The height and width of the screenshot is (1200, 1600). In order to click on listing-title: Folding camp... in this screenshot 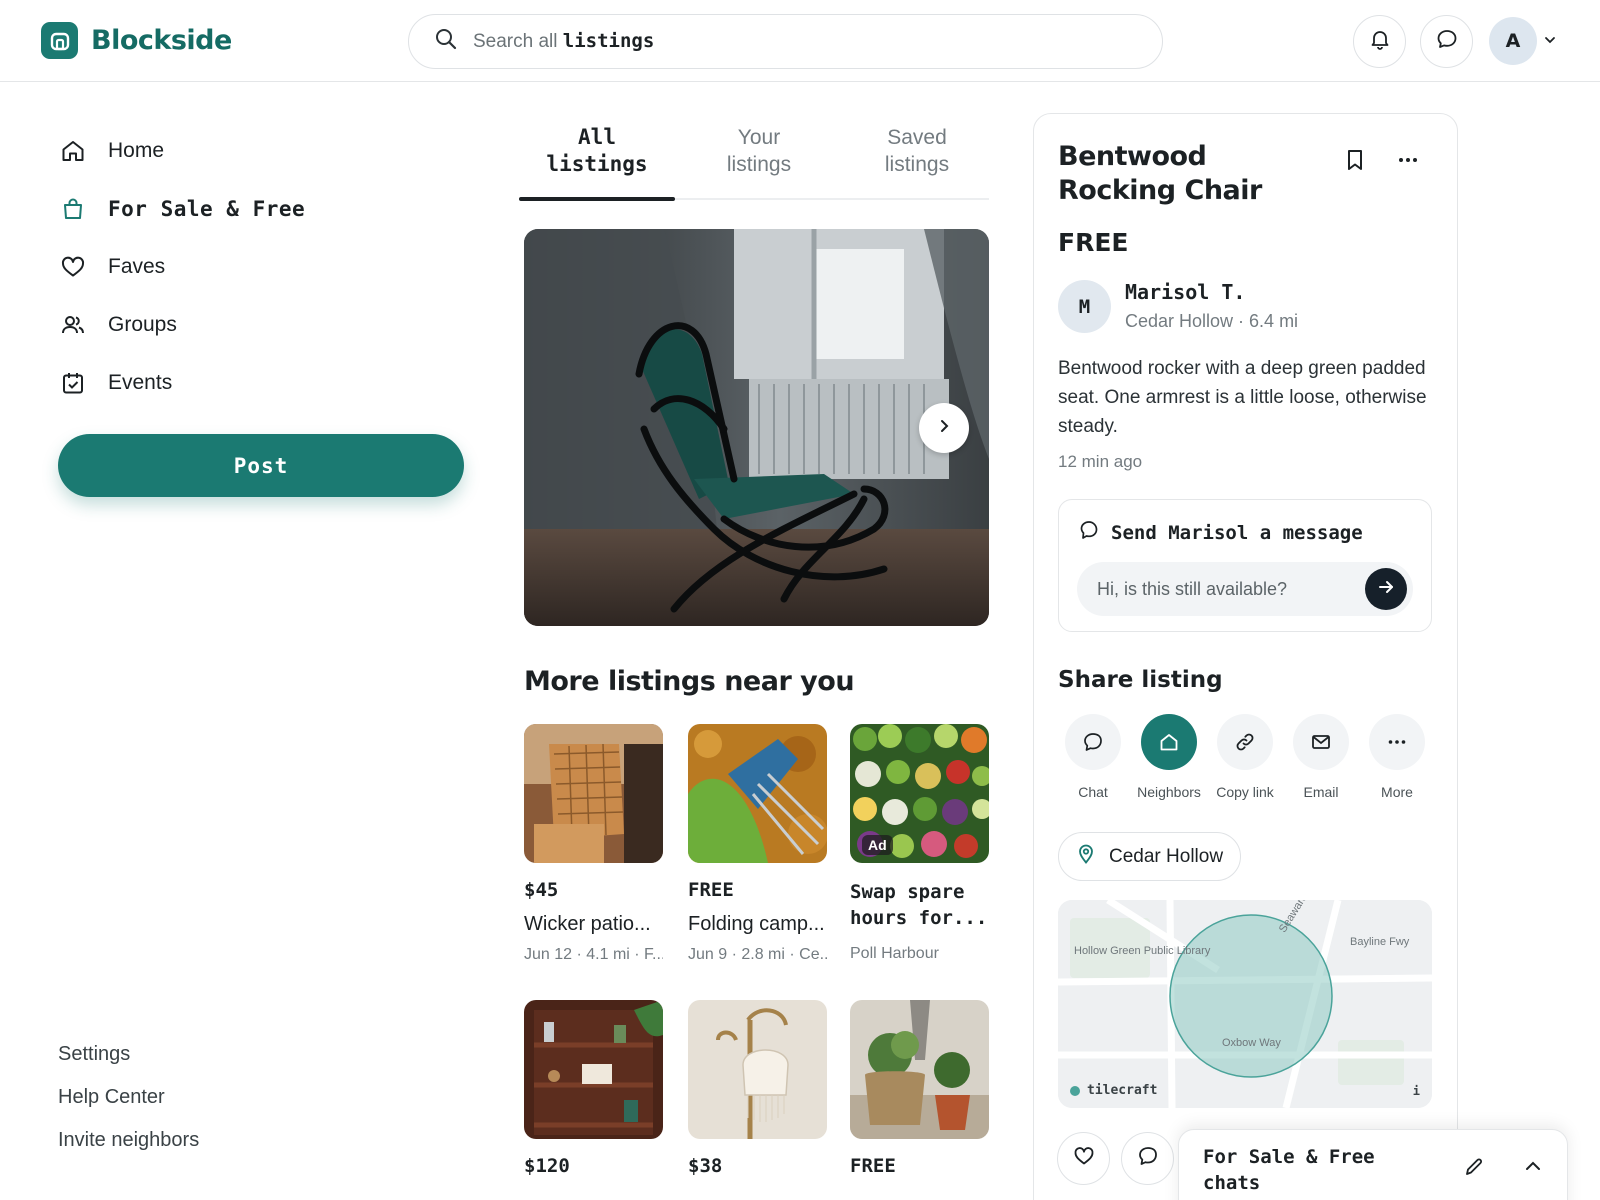, I will do `click(756, 924)`.